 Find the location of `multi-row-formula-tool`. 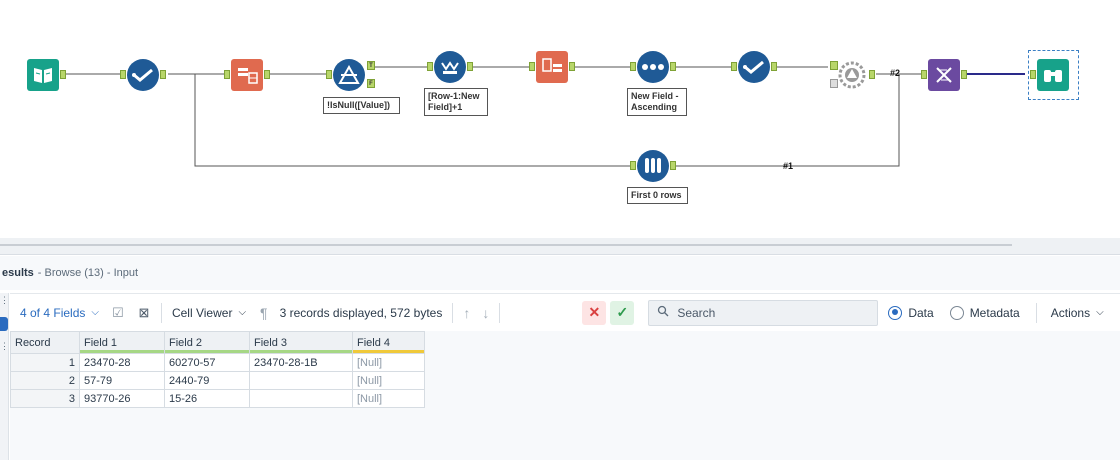

multi-row-formula-tool is located at coordinates (450, 67).